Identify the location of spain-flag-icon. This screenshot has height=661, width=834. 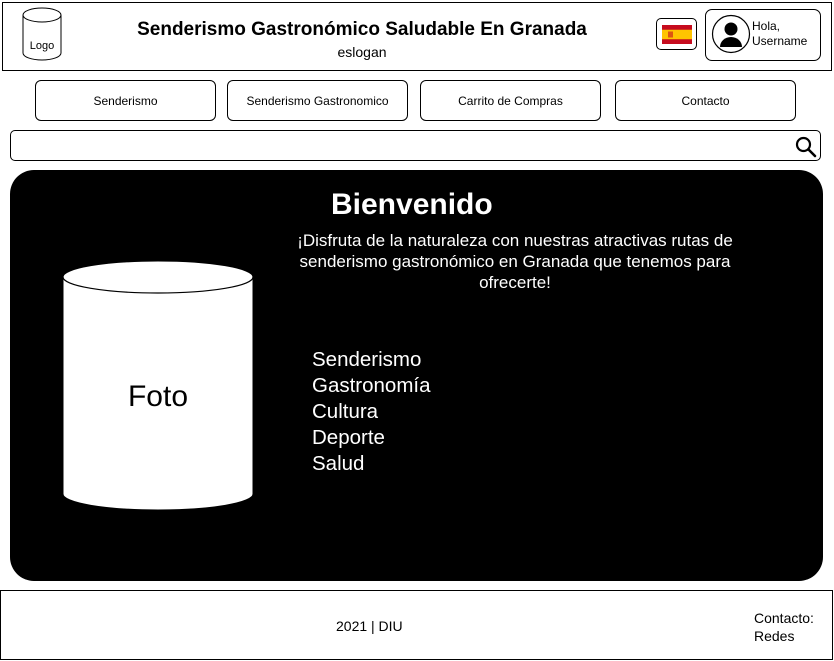
(677, 34).